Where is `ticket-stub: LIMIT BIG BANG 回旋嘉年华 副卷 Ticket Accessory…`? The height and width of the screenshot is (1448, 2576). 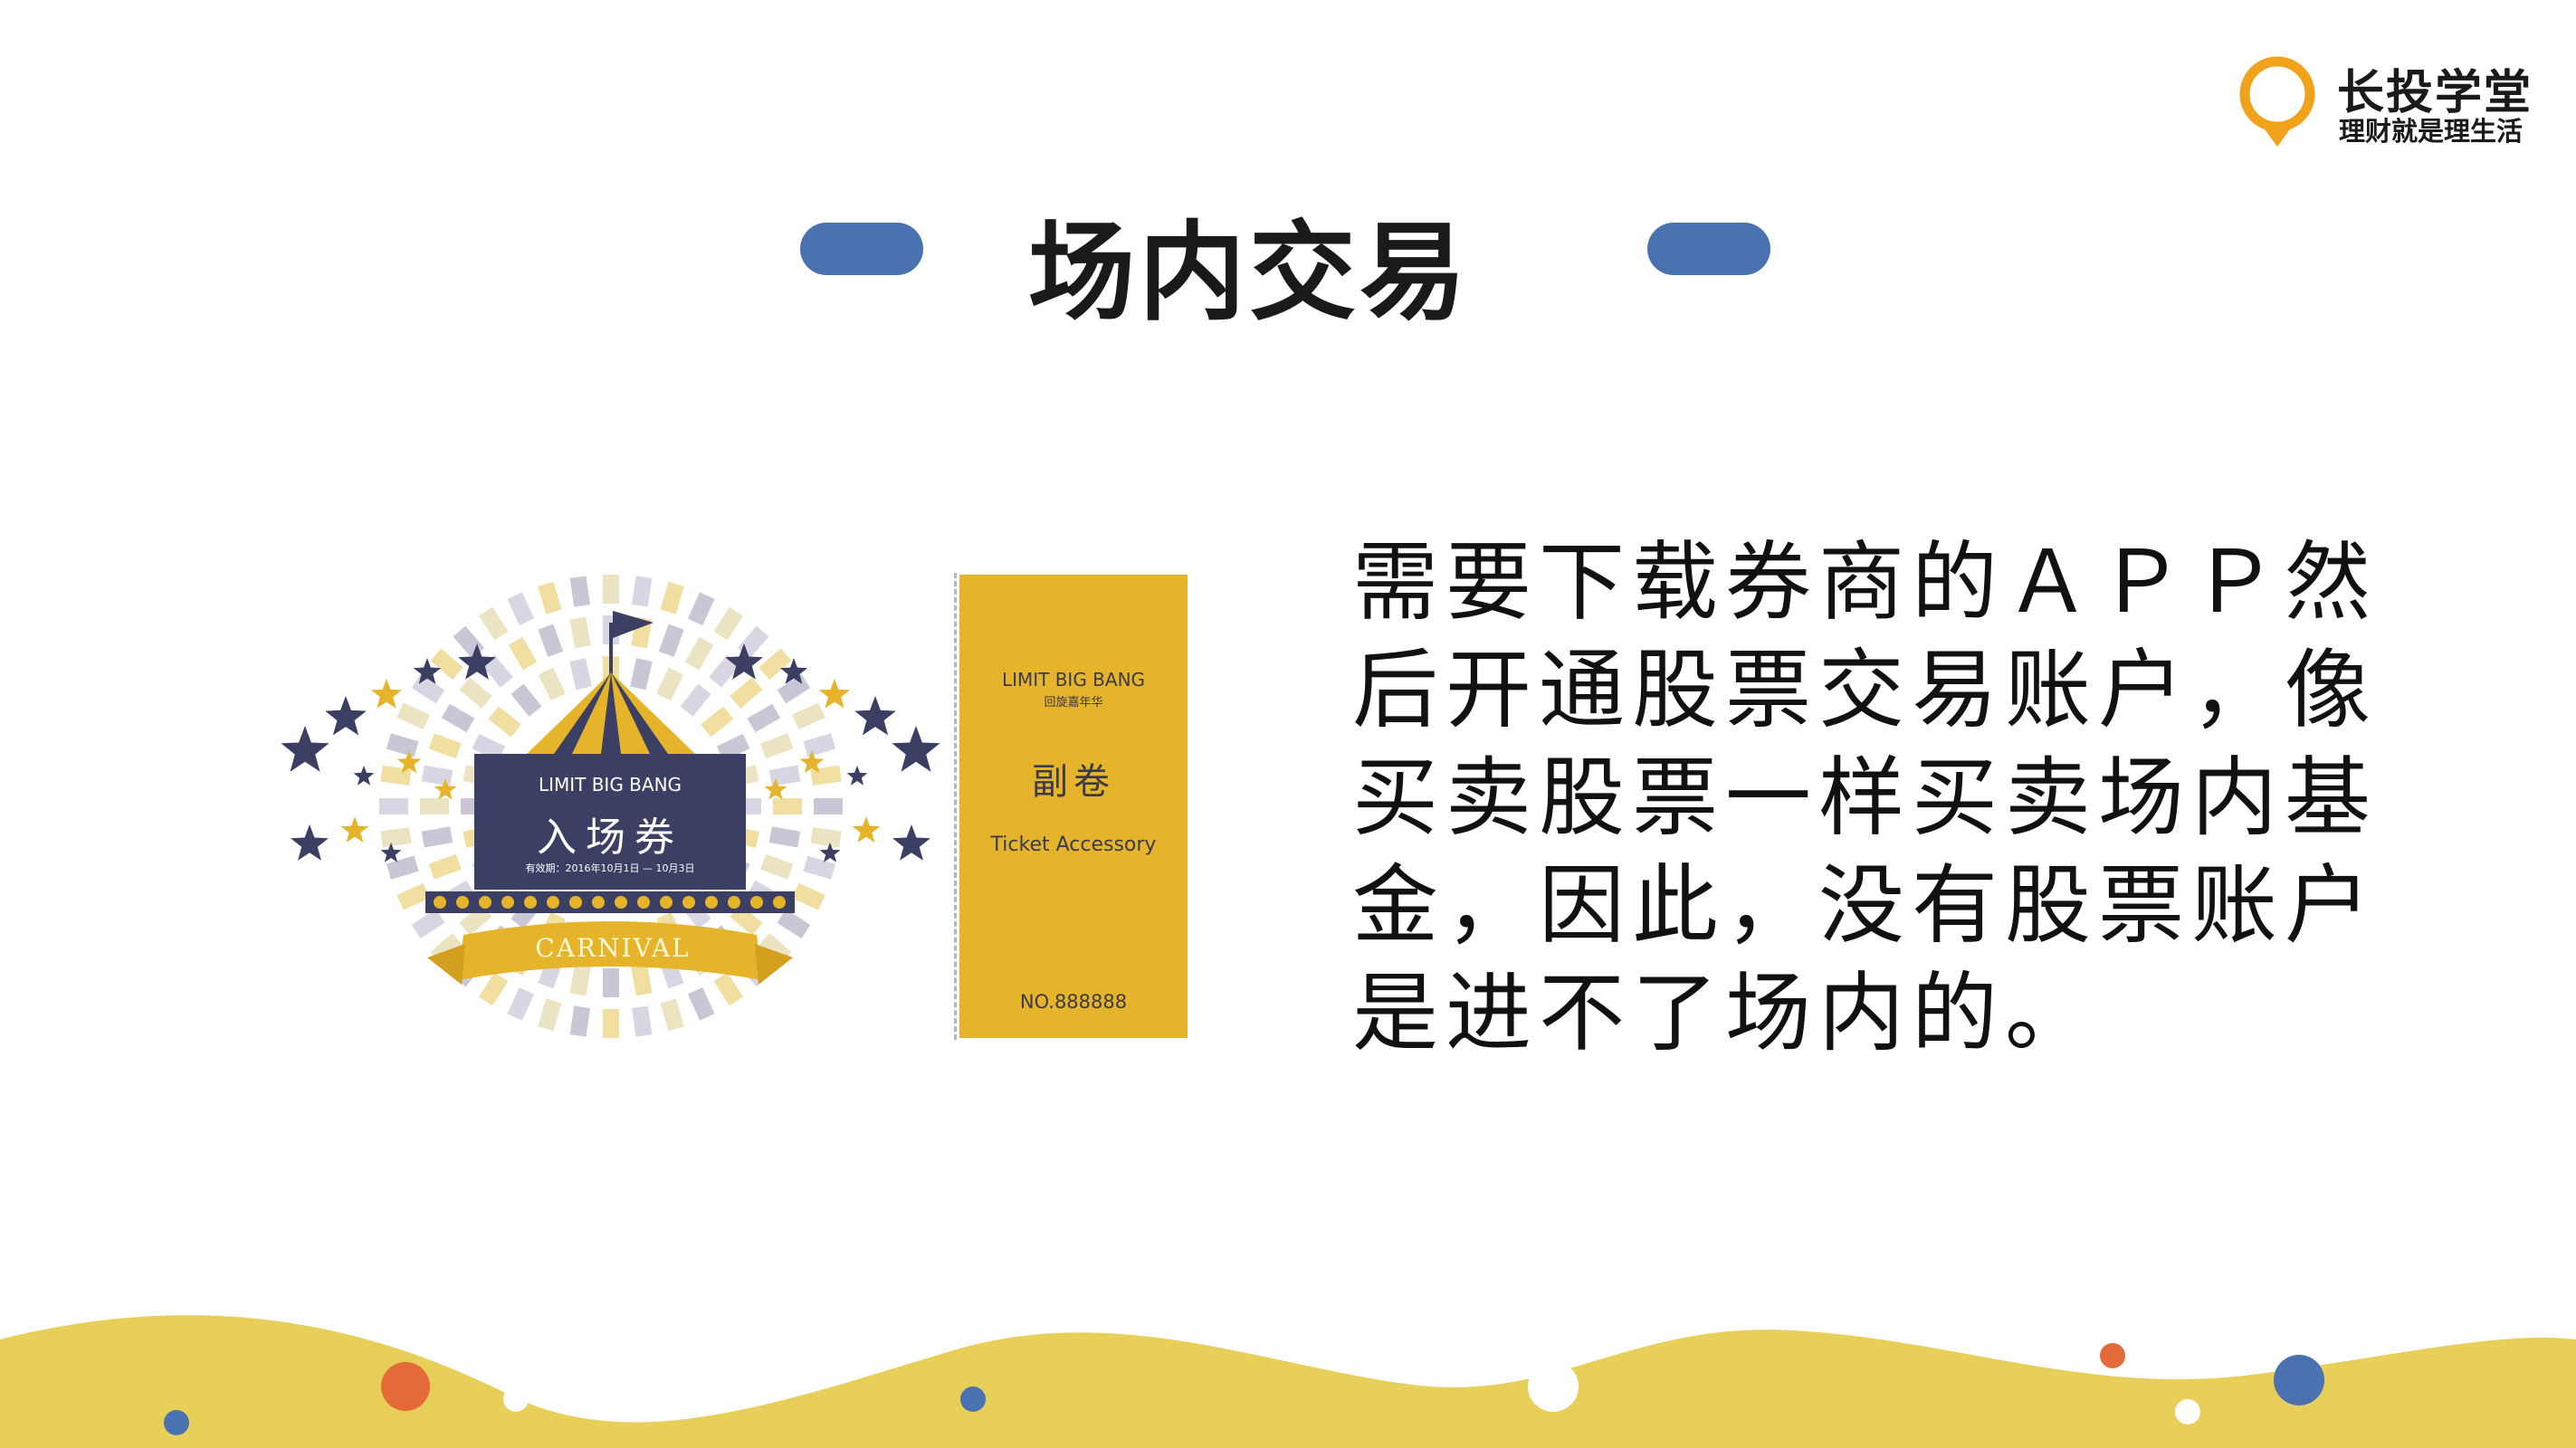
ticket-stub: LIMIT BIG BANG 回旋嘉年华 副卷 Ticket Accessory… is located at coordinates (1073, 806).